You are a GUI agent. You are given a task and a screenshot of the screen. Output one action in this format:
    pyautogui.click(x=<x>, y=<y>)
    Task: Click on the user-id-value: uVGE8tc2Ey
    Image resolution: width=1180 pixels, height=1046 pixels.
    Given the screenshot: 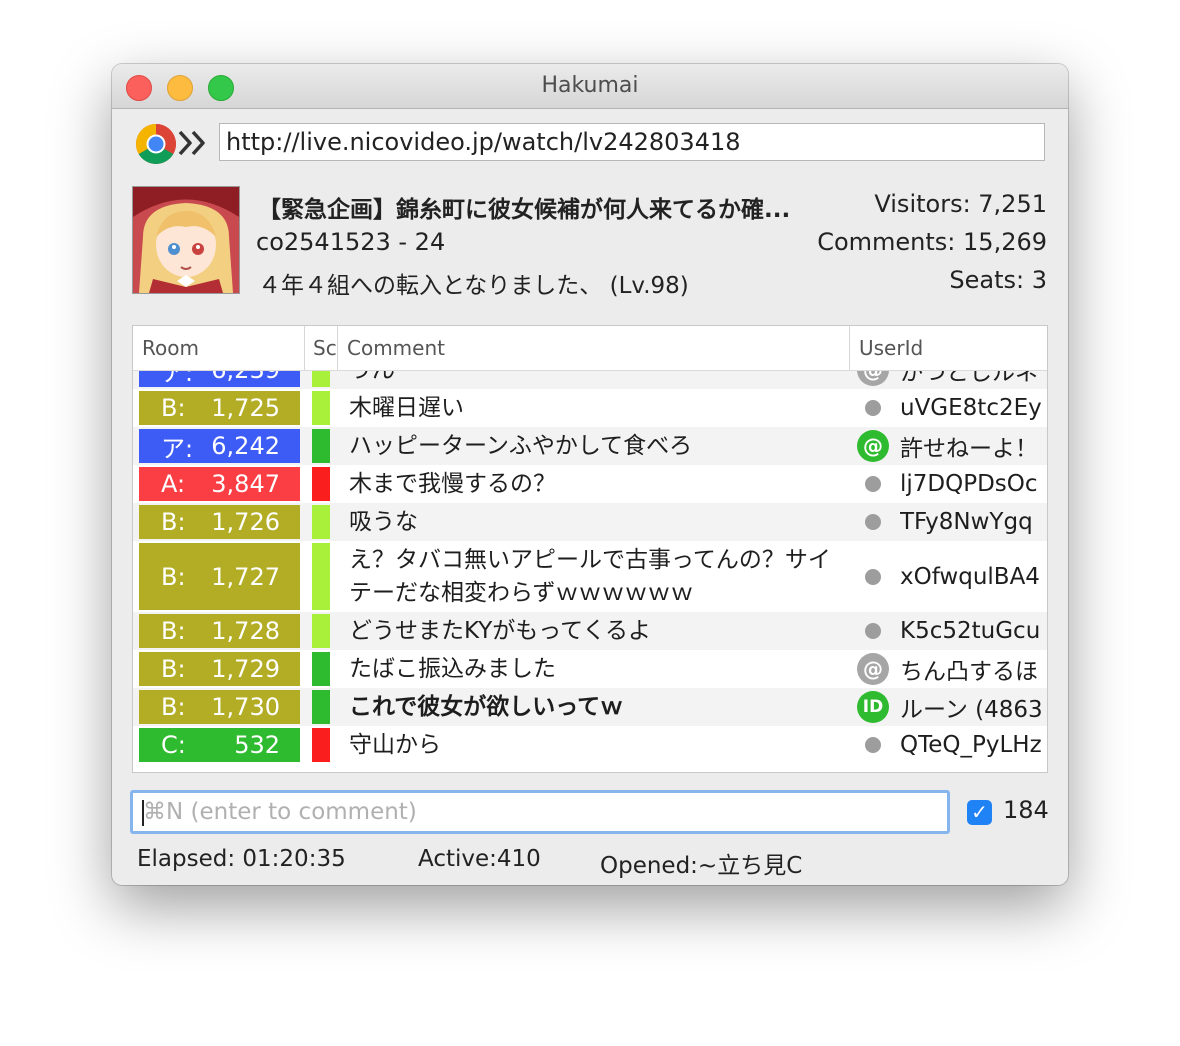 What is the action you would take?
    pyautogui.click(x=971, y=408)
    